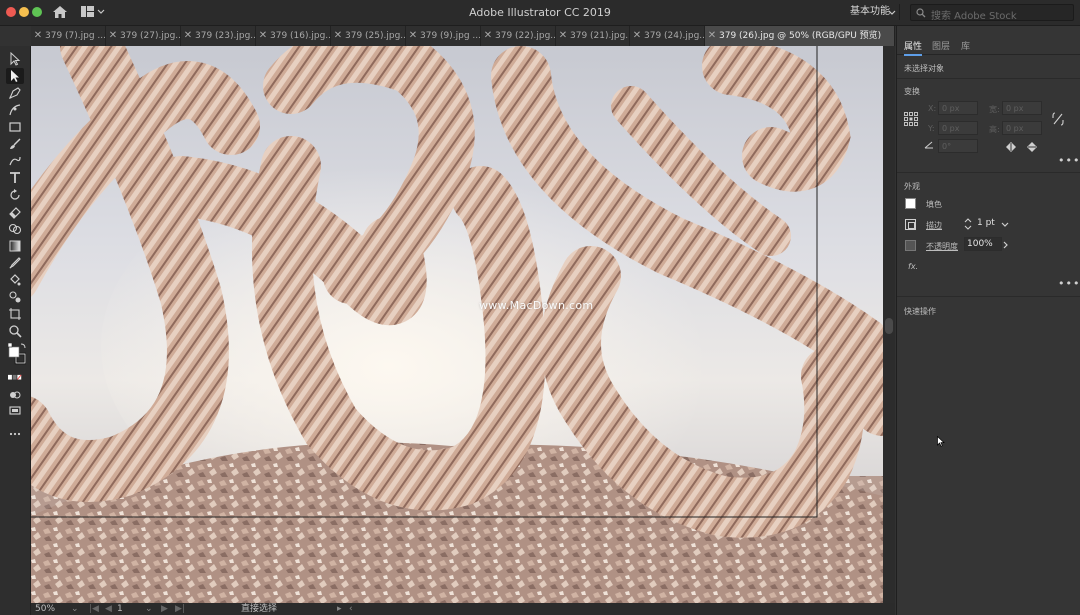 Image resolution: width=1080 pixels, height=615 pixels. I want to click on reference-point-icon, so click(911, 119).